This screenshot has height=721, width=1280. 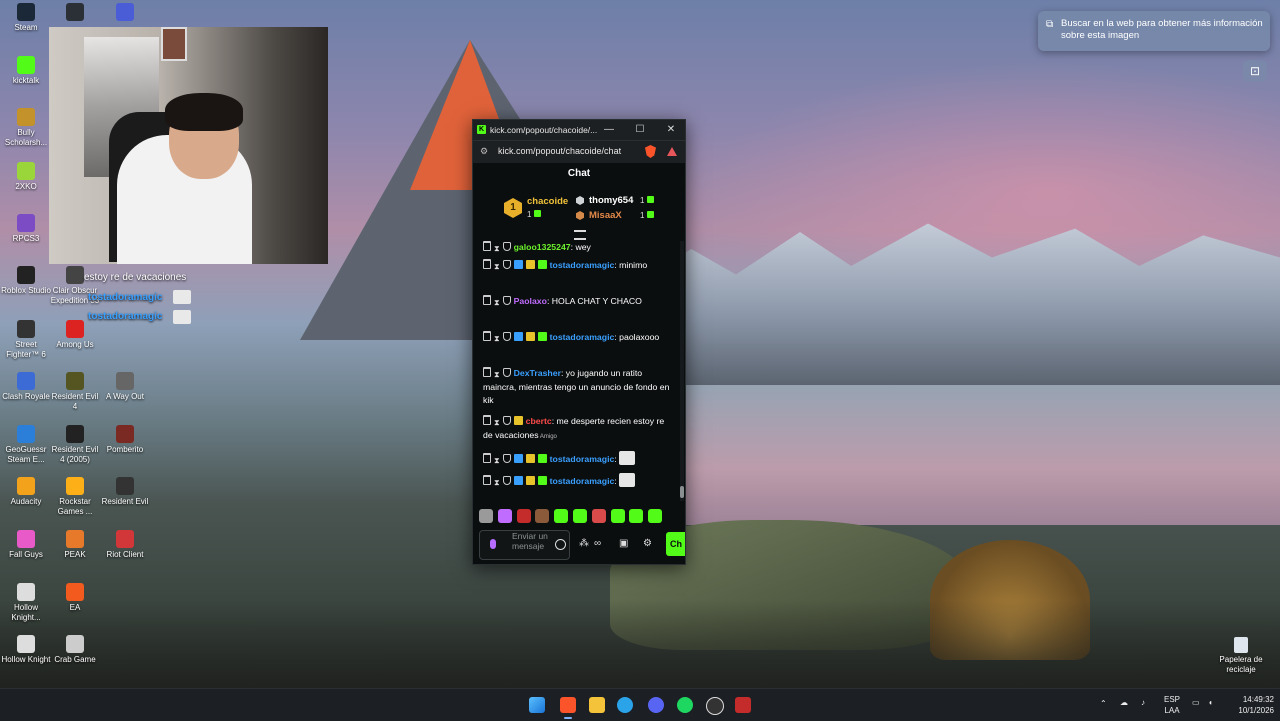 What do you see at coordinates (559, 151) in the screenshot?
I see `url-text: kick.com/popout/chacoide/chat` at bounding box center [559, 151].